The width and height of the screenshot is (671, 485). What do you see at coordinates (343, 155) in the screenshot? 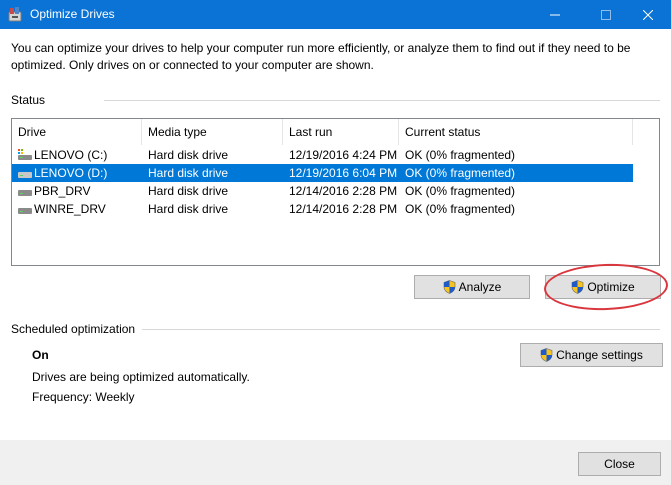
I see `drive-last-run: 12/19/2016 4:24 PM` at bounding box center [343, 155].